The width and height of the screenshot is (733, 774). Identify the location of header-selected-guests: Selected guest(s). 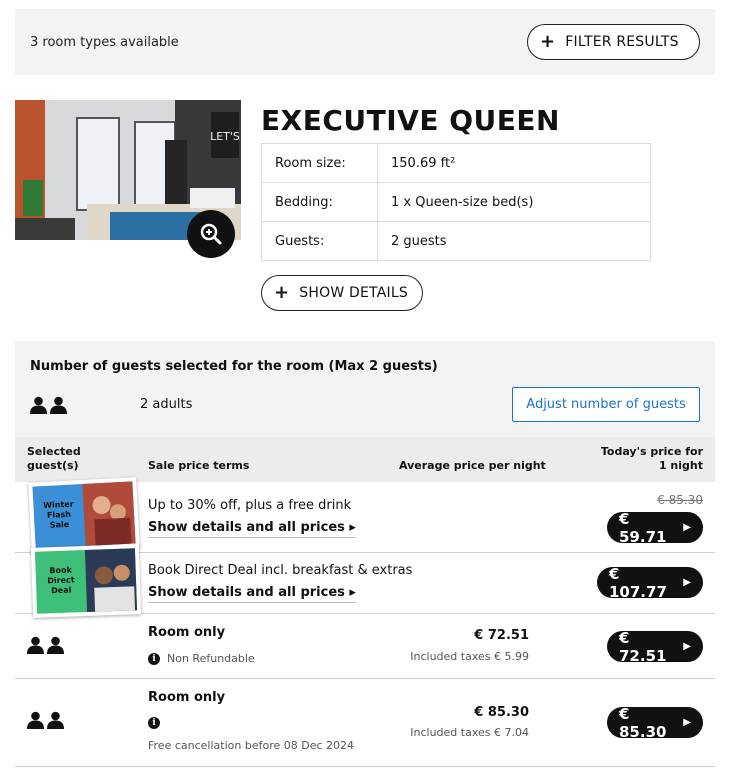
(54, 458).